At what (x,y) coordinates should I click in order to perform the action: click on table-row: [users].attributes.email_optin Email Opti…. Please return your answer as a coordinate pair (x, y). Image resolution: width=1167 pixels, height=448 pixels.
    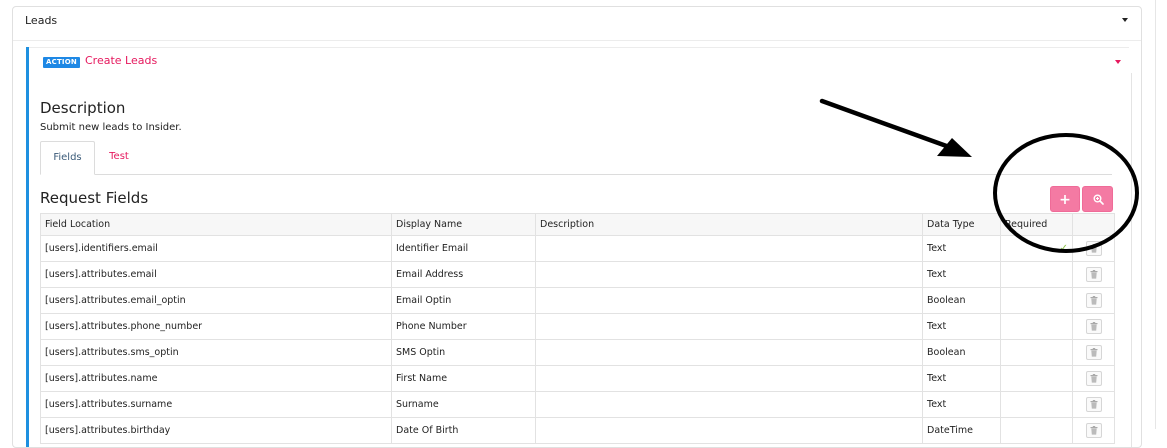
    Looking at the image, I should click on (577, 300).